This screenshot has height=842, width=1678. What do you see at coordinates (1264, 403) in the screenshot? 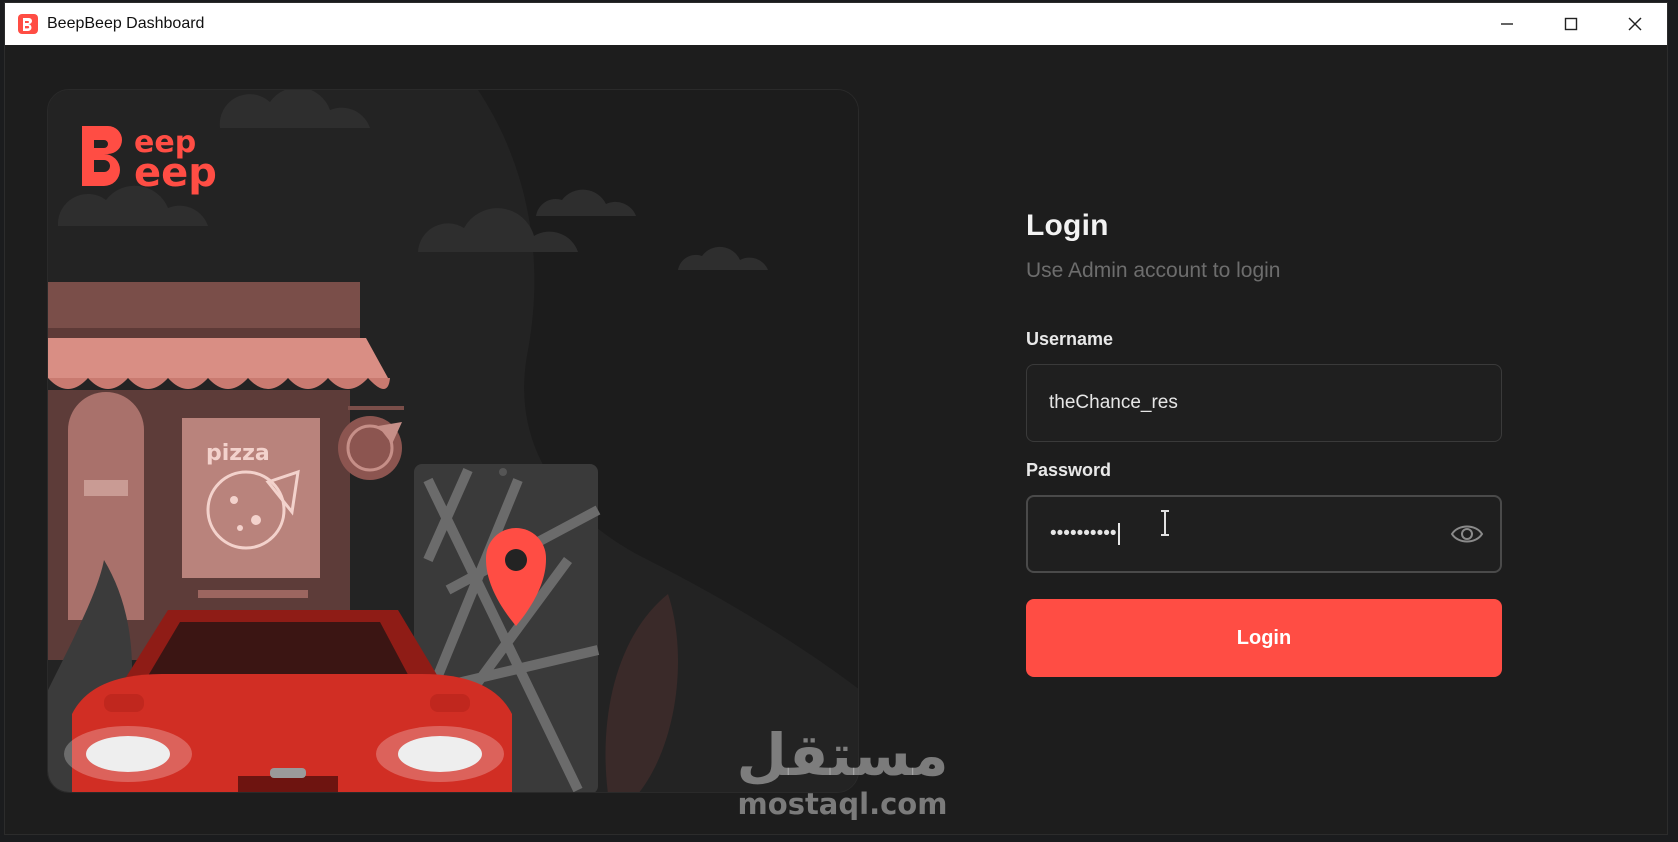
I see `username-field: theChance_res` at bounding box center [1264, 403].